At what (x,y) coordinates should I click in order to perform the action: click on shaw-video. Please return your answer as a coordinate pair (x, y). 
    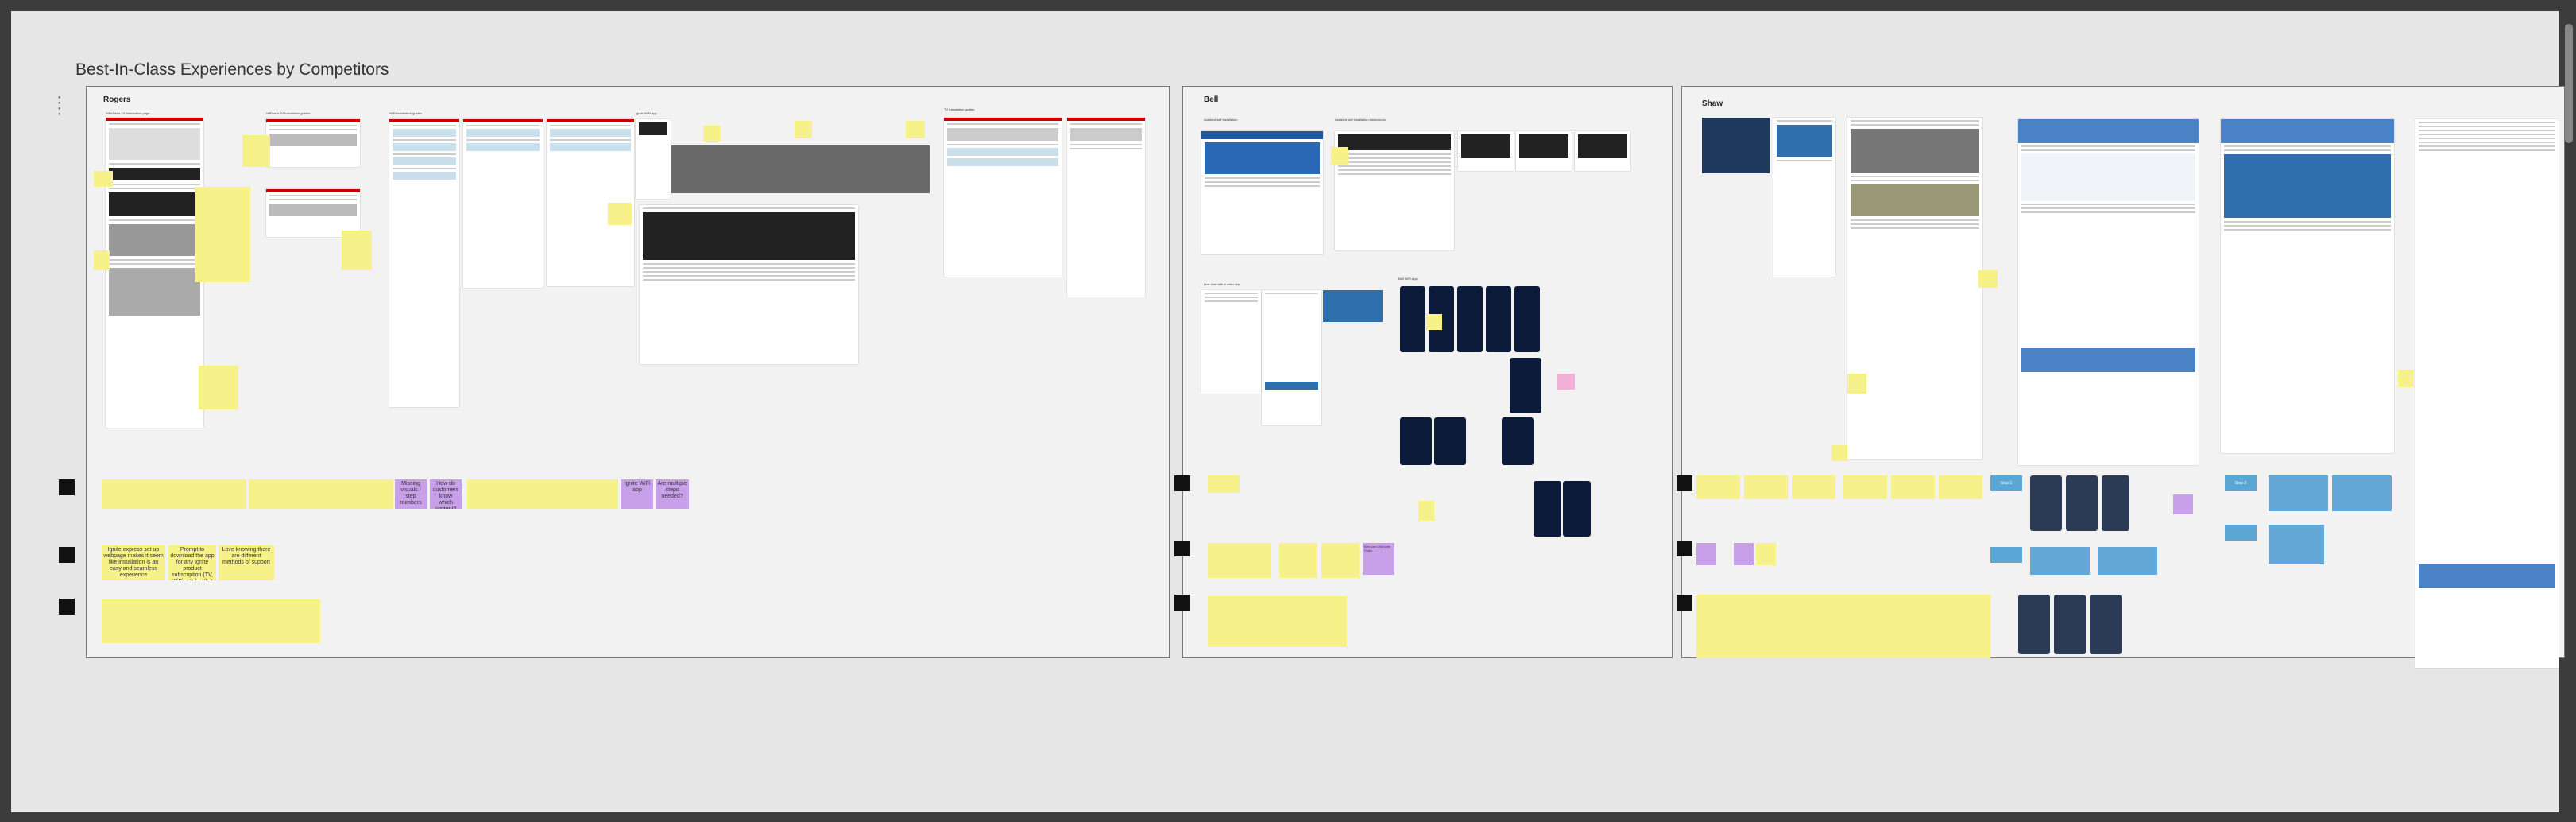
    Looking at the image, I should click on (1736, 145).